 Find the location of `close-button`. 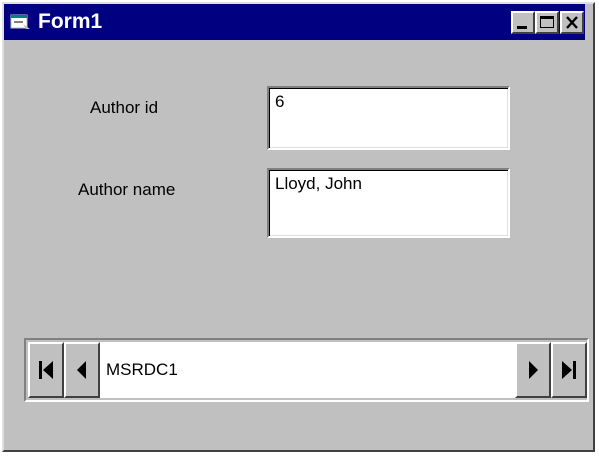

close-button is located at coordinates (572, 22).